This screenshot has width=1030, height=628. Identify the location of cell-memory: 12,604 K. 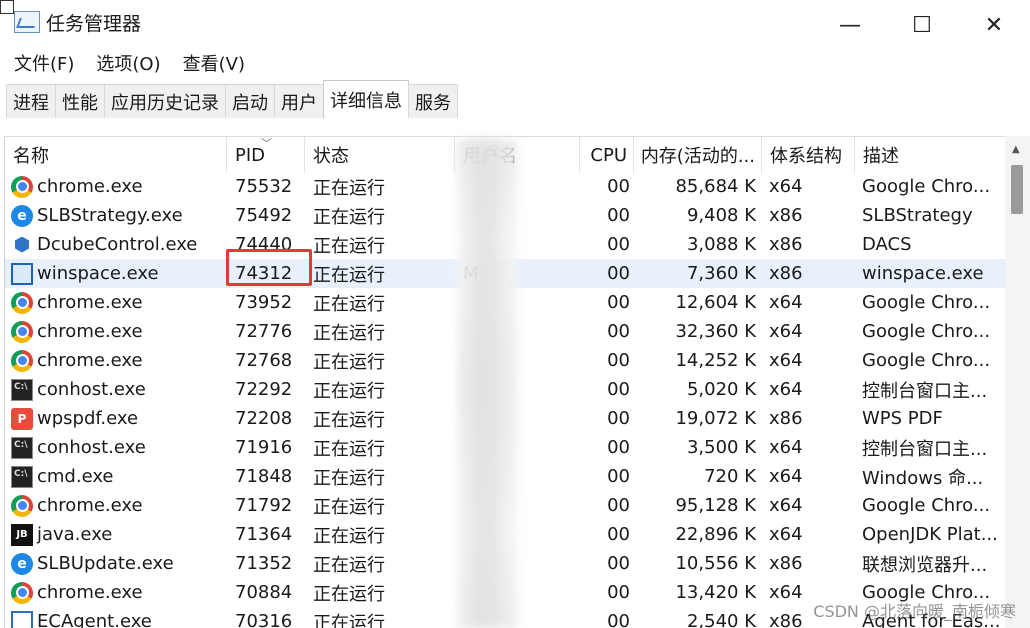
(715, 302).